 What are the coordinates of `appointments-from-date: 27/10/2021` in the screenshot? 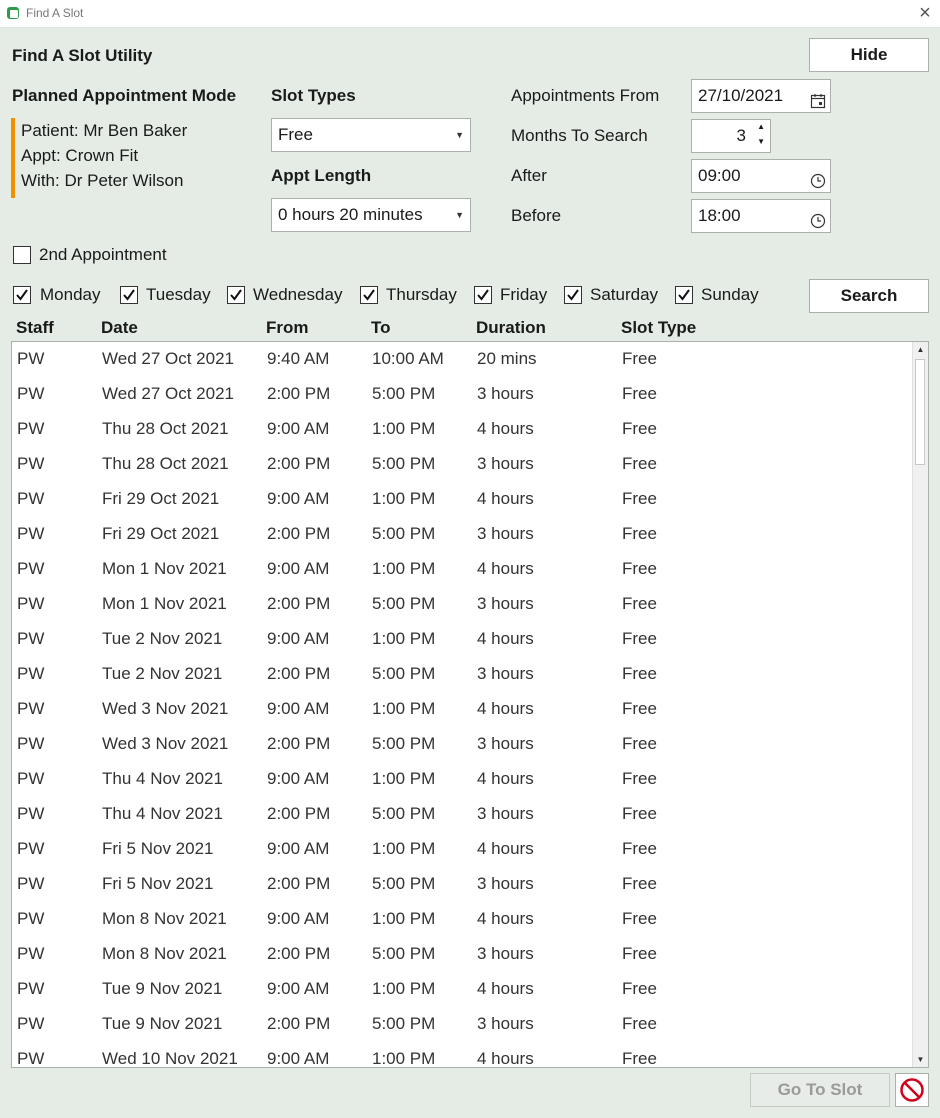 It's located at (761, 96).